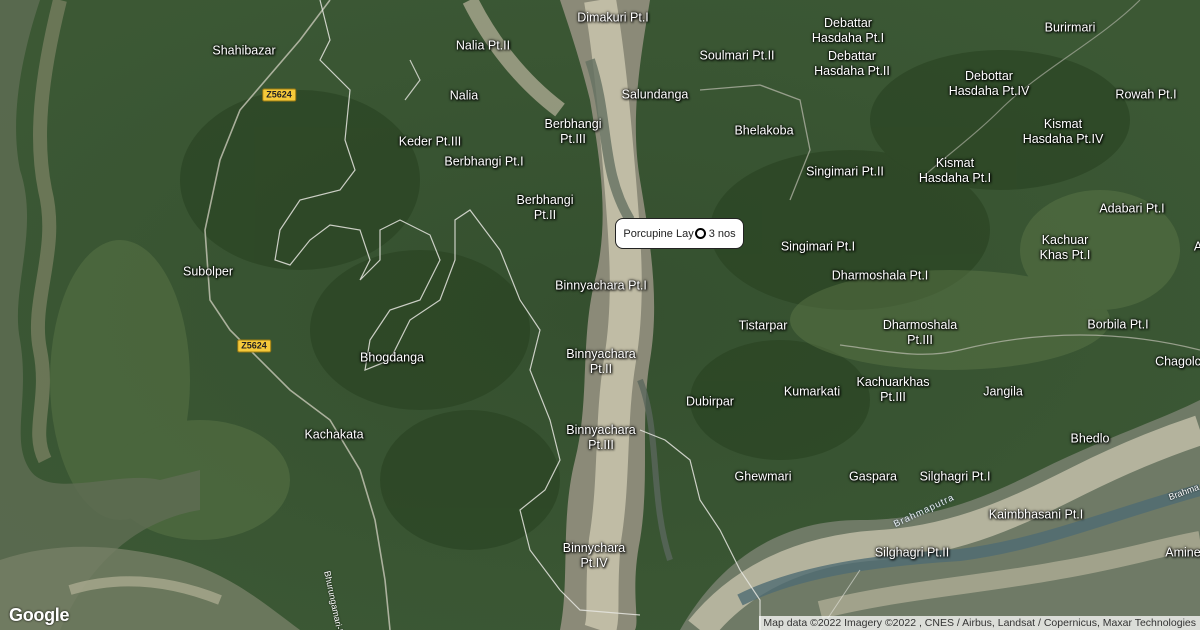  I want to click on place-label-kaimbhasani: Kaimbhasani Pt.I, so click(1036, 514).